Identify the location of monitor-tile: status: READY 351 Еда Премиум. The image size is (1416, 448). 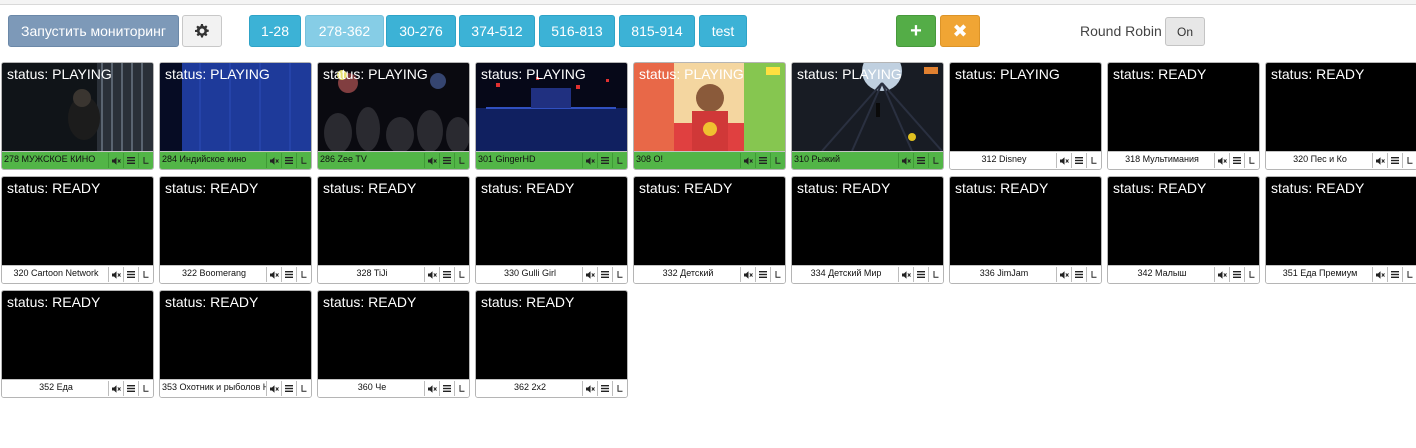
(1340, 230).